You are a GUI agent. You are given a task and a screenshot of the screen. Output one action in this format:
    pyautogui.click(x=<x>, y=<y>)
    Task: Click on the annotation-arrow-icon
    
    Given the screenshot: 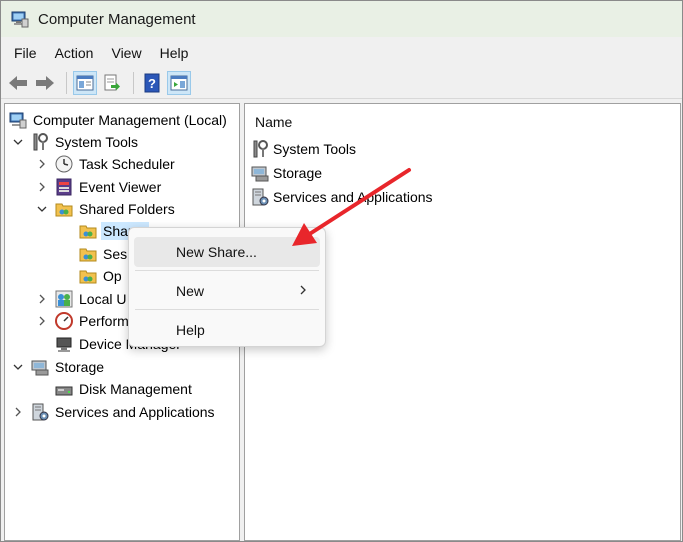 What is the action you would take?
    pyautogui.click(x=351, y=207)
    